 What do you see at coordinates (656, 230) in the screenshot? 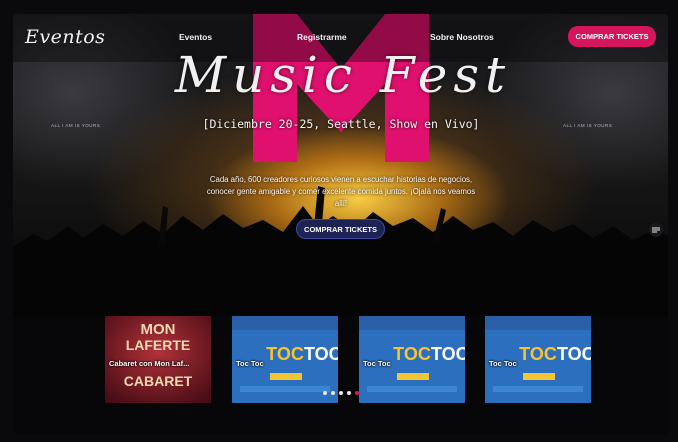
I see `chat-icon` at bounding box center [656, 230].